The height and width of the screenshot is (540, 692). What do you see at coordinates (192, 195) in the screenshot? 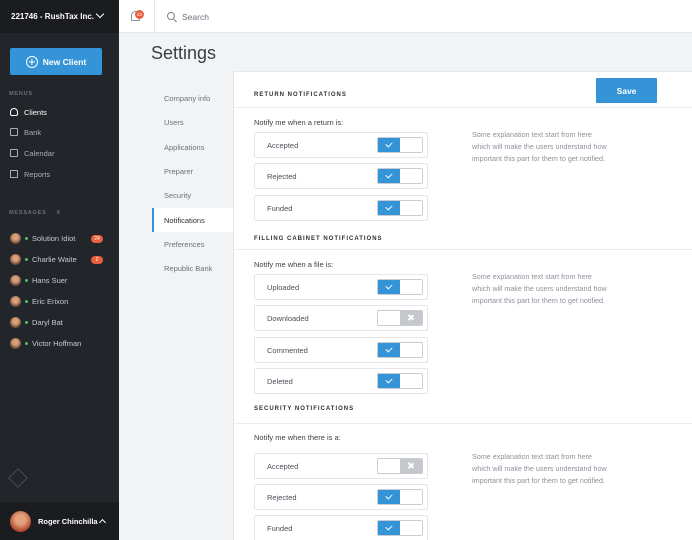
I see `settings-nav-security: Security` at bounding box center [192, 195].